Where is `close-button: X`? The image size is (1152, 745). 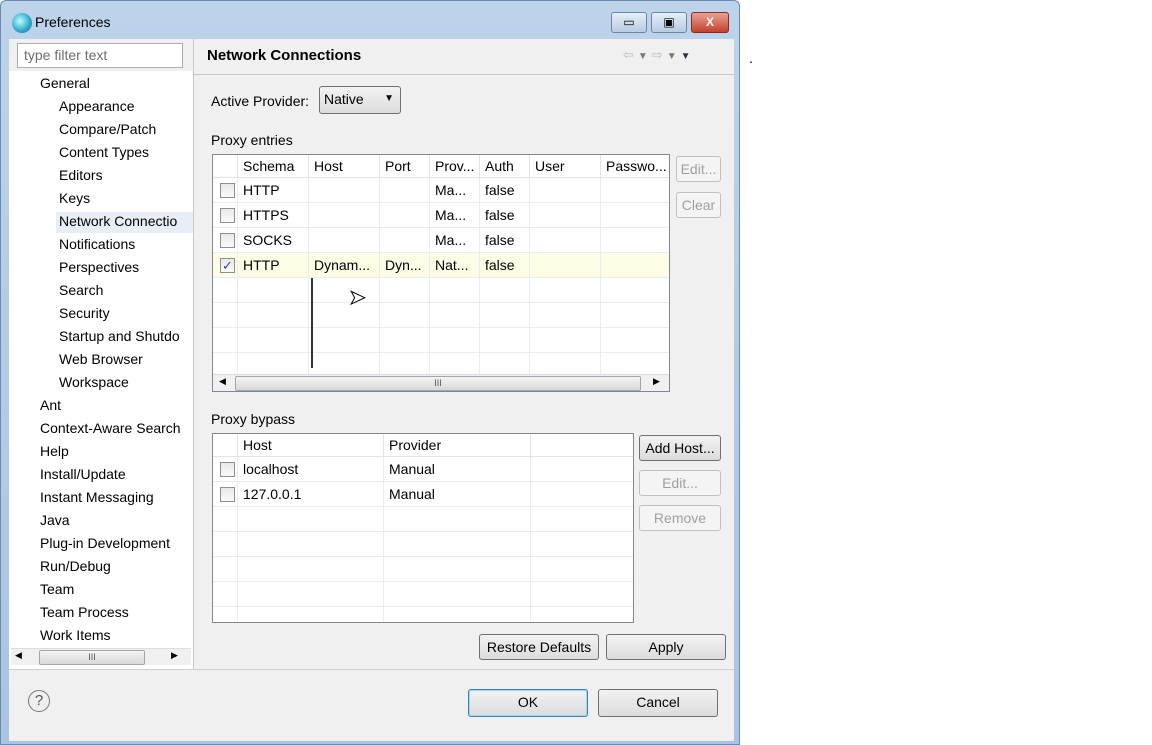
close-button: X is located at coordinates (710, 22).